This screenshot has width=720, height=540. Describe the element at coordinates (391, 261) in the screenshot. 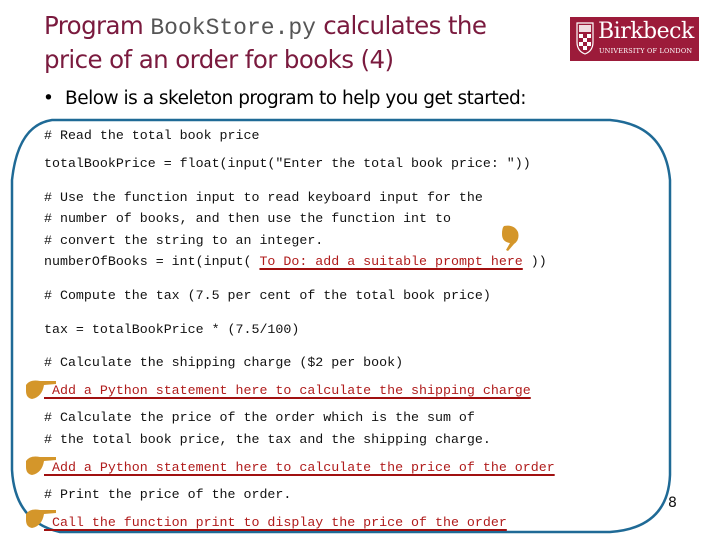

I see `todo-prompt: To Do: add a suitable prompt here` at that location.